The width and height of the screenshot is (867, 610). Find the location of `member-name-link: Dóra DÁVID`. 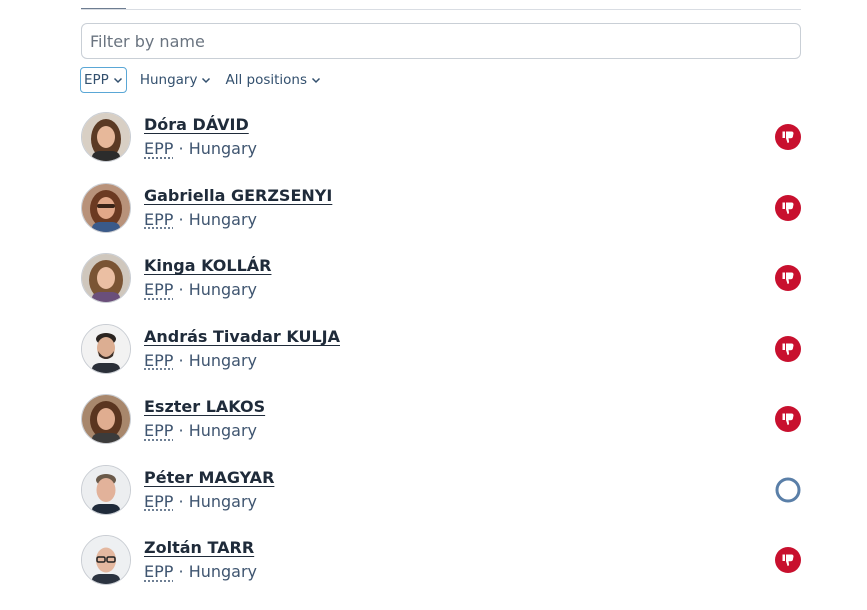

member-name-link: Dóra DÁVID is located at coordinates (200, 125).